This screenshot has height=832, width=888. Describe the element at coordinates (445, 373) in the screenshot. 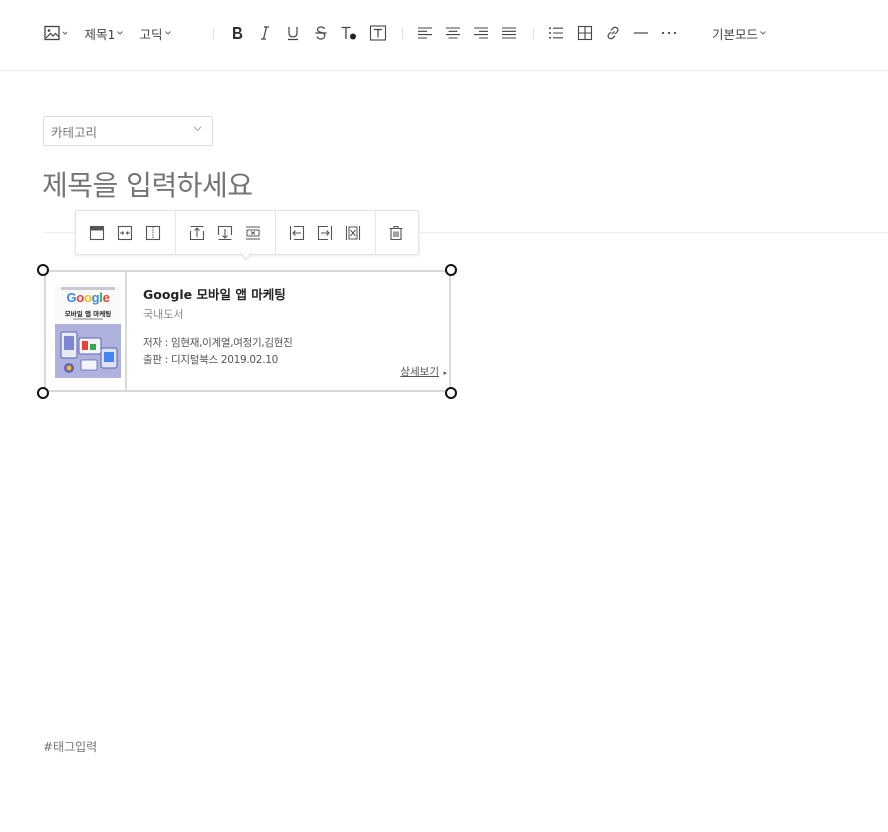

I see `chevron-right-icon: ▸` at that location.